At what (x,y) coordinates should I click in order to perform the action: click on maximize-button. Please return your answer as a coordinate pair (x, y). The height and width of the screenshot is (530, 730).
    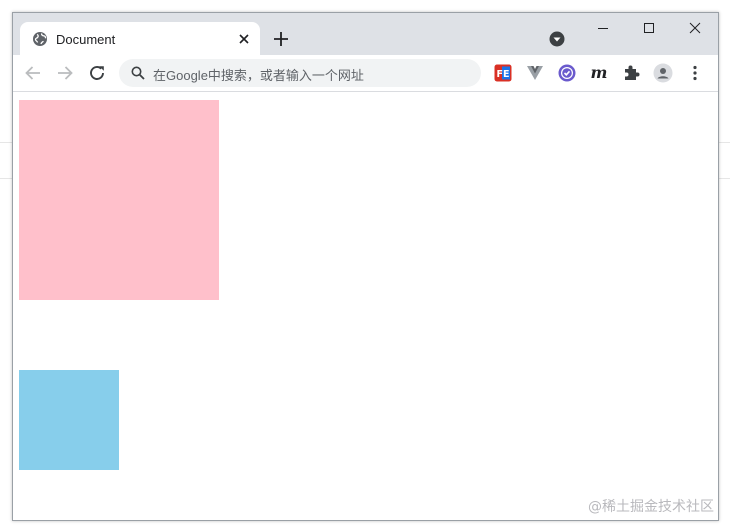
    Looking at the image, I should click on (649, 28).